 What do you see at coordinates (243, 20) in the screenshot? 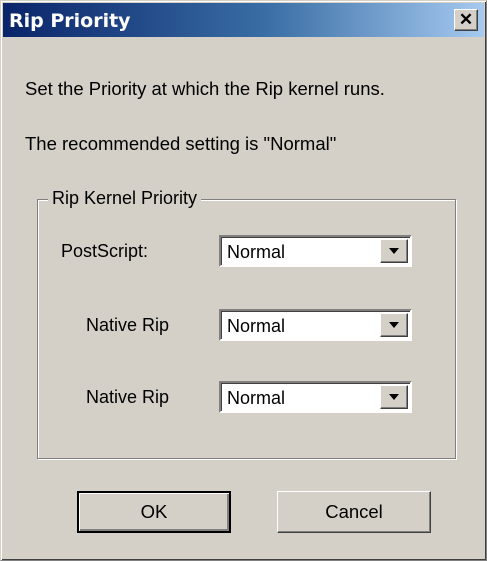
I see `title-bar: Rip Priority ✕` at bounding box center [243, 20].